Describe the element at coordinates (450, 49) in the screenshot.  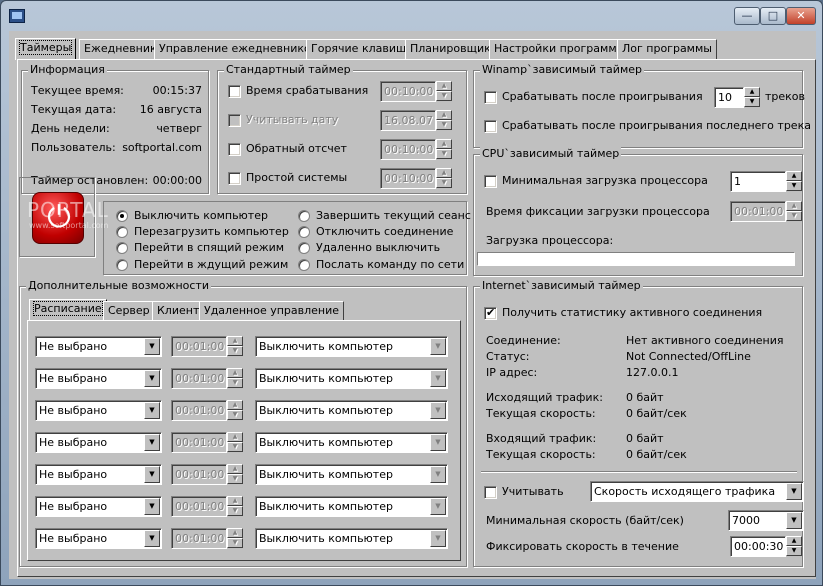
I see `tab-scheduler: Планировщик` at that location.